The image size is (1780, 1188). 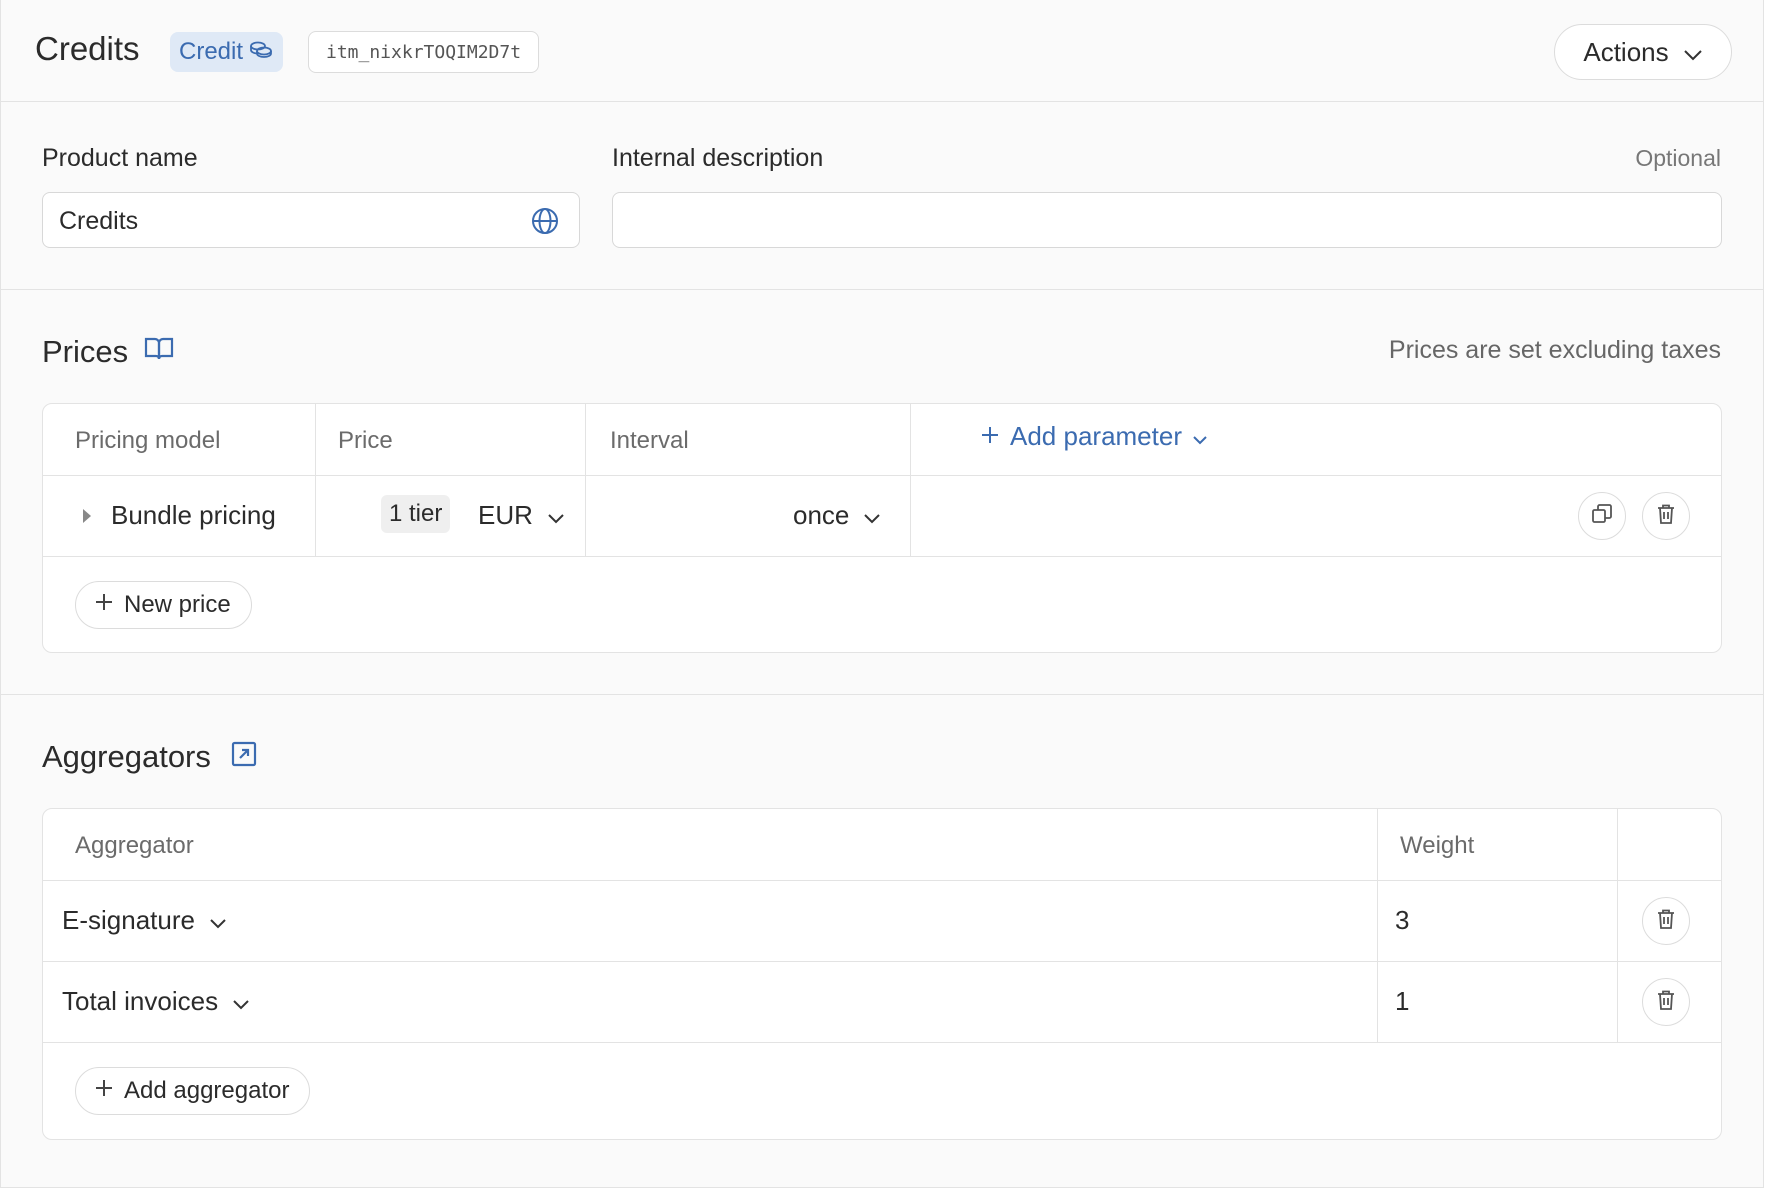 I want to click on book-icon, so click(x=159, y=352).